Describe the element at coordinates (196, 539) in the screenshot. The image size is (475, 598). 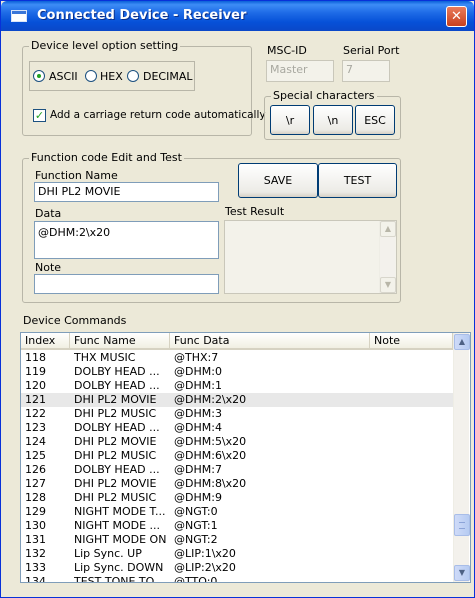
I see `row-func-data: @NGT:2` at that location.